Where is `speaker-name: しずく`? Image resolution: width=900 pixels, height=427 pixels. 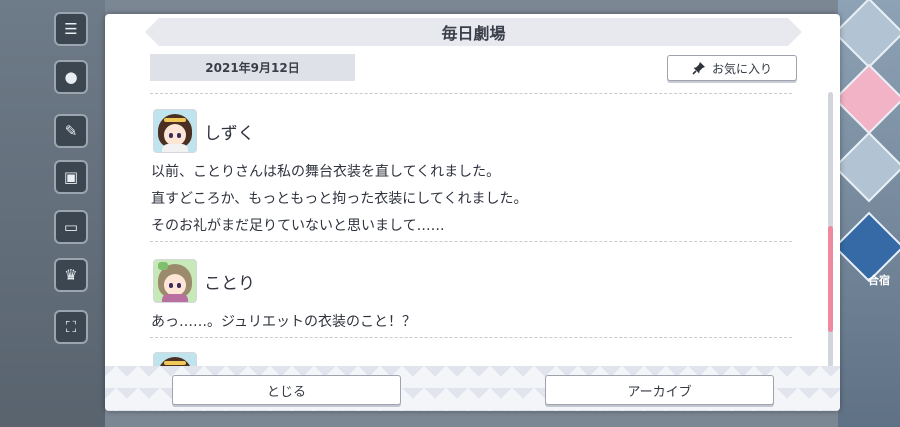 speaker-name: しずく is located at coordinates (229, 133).